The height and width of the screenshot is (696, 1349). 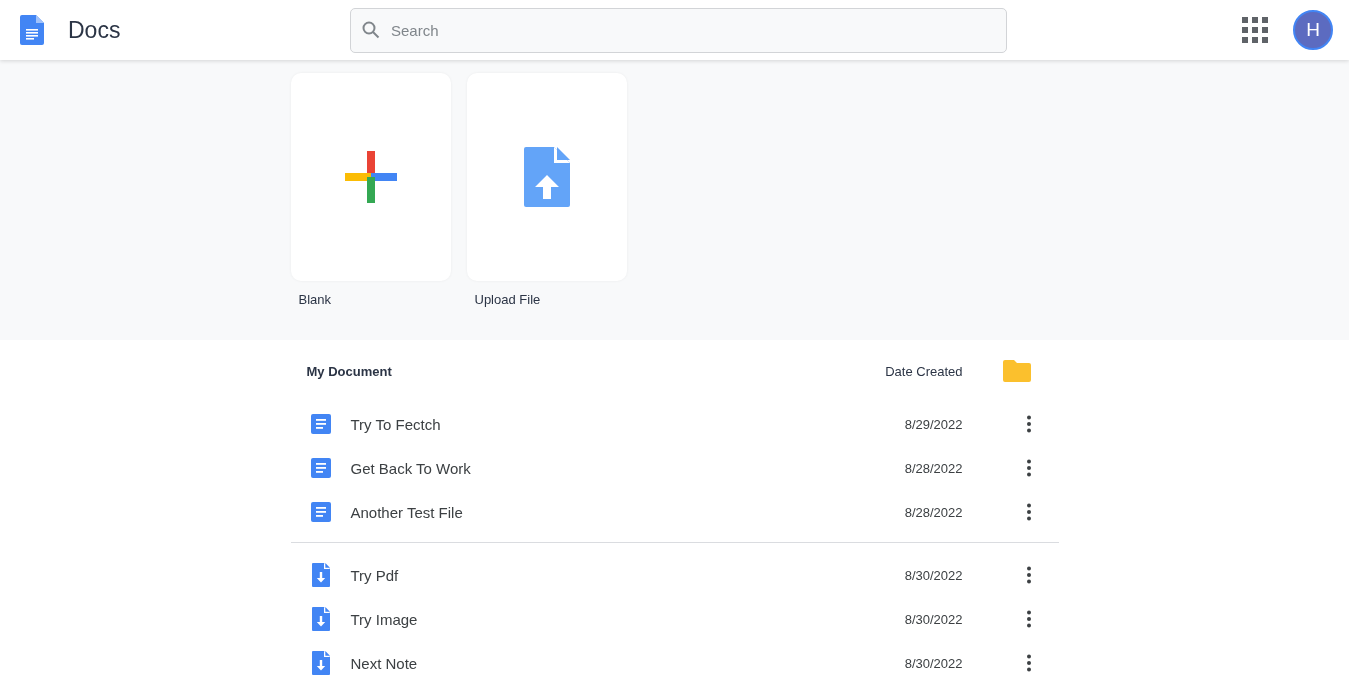 What do you see at coordinates (1255, 30) in the screenshot?
I see `apps-grid-icon` at bounding box center [1255, 30].